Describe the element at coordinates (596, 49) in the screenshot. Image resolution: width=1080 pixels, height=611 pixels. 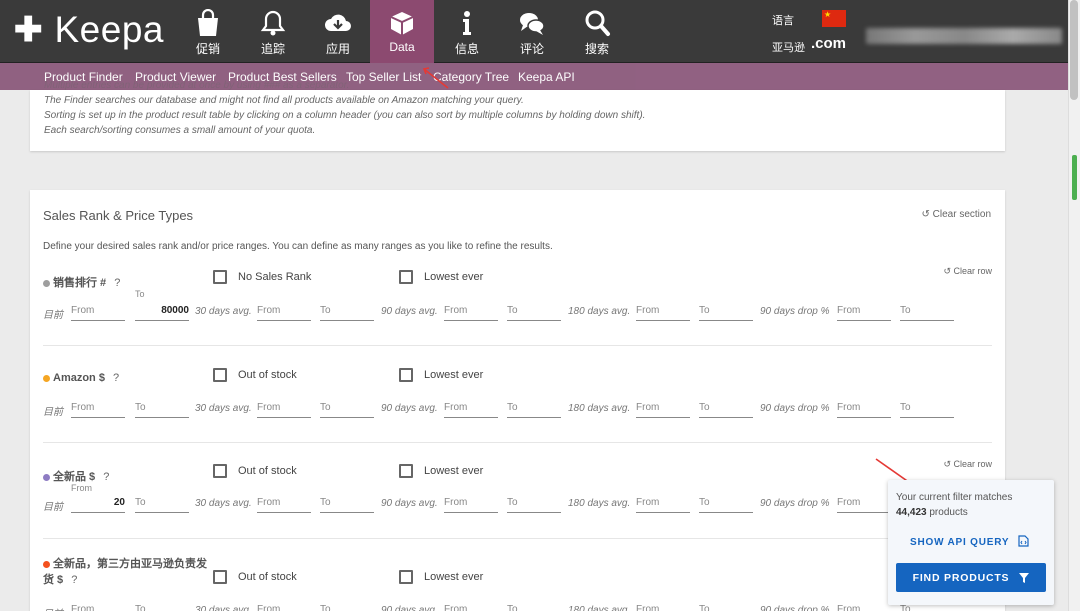
I see `nav-label: 搜索` at that location.